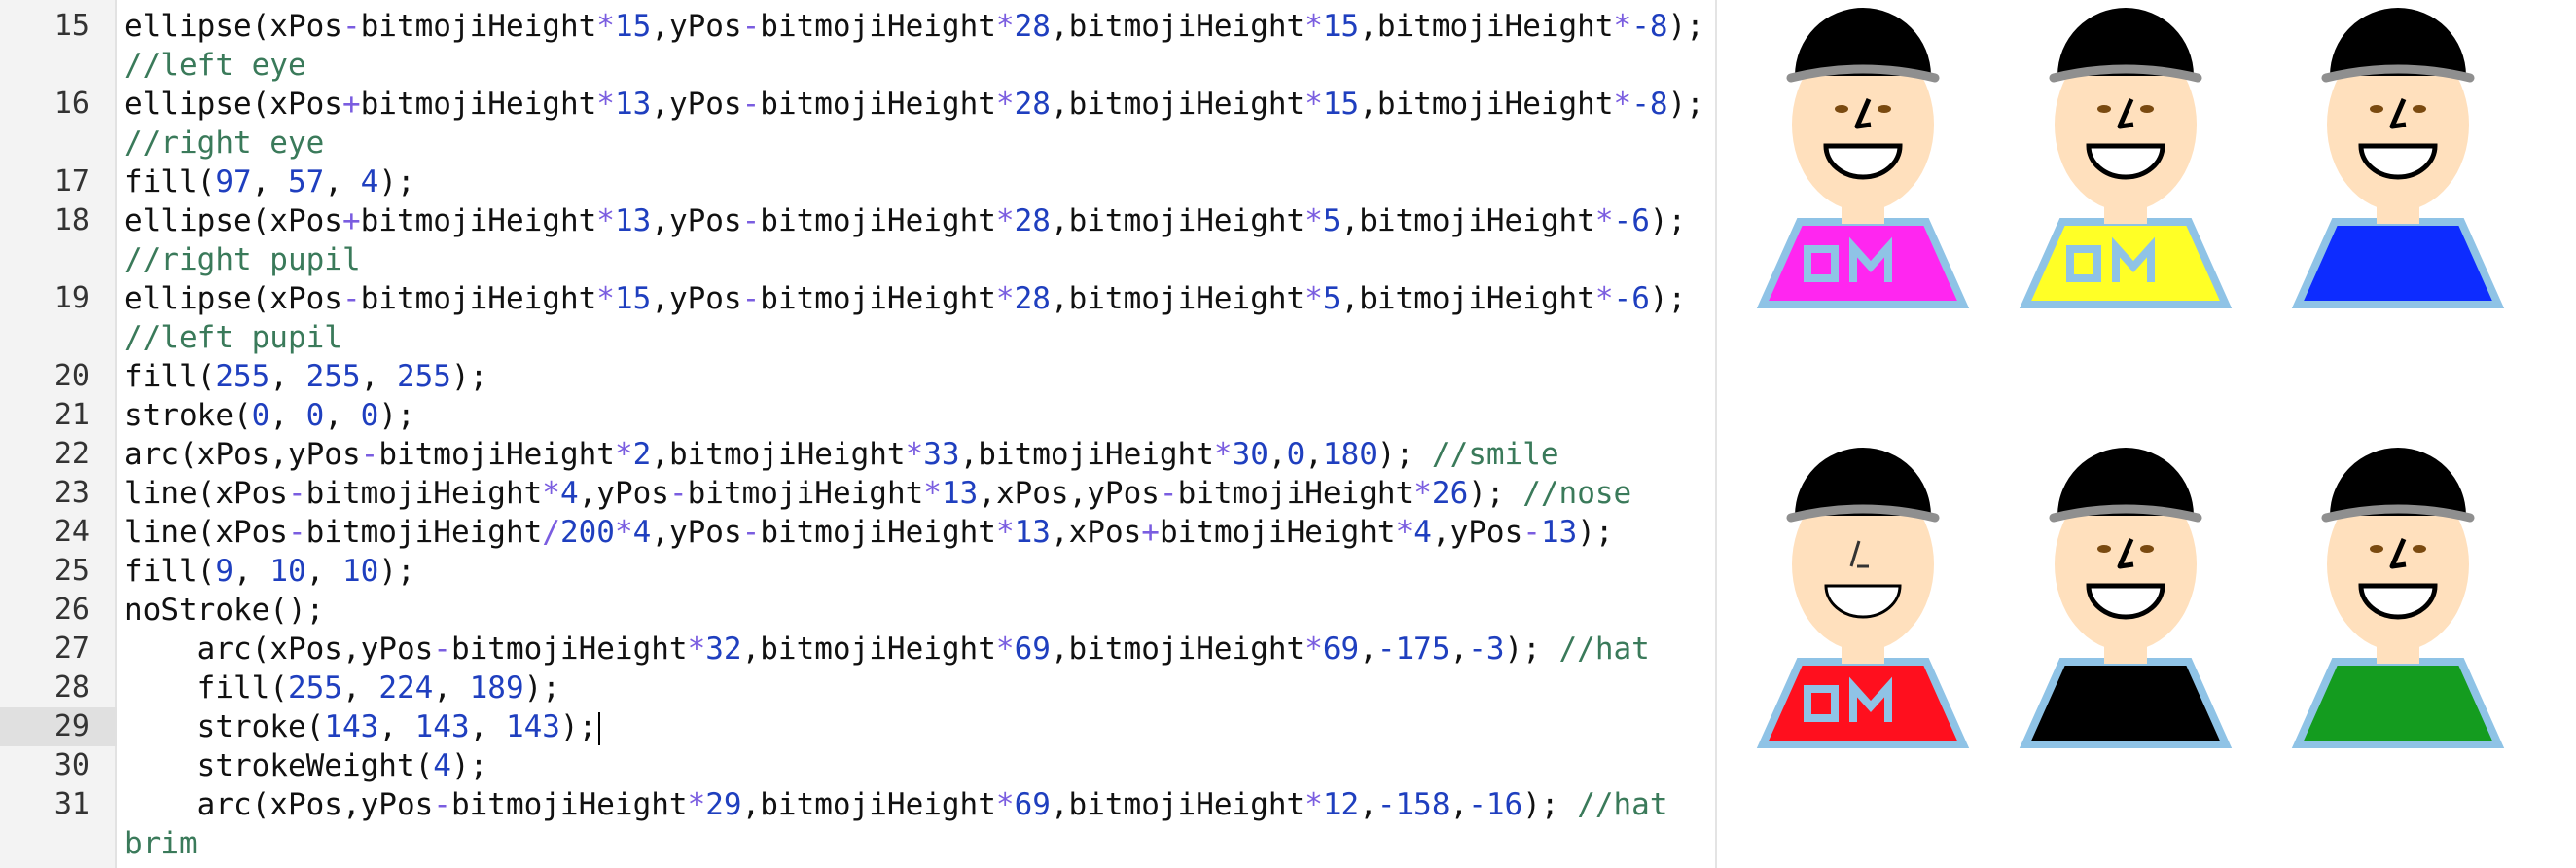 The height and width of the screenshot is (868, 2576). I want to click on code-token: ,xPos, so click(1096, 532).